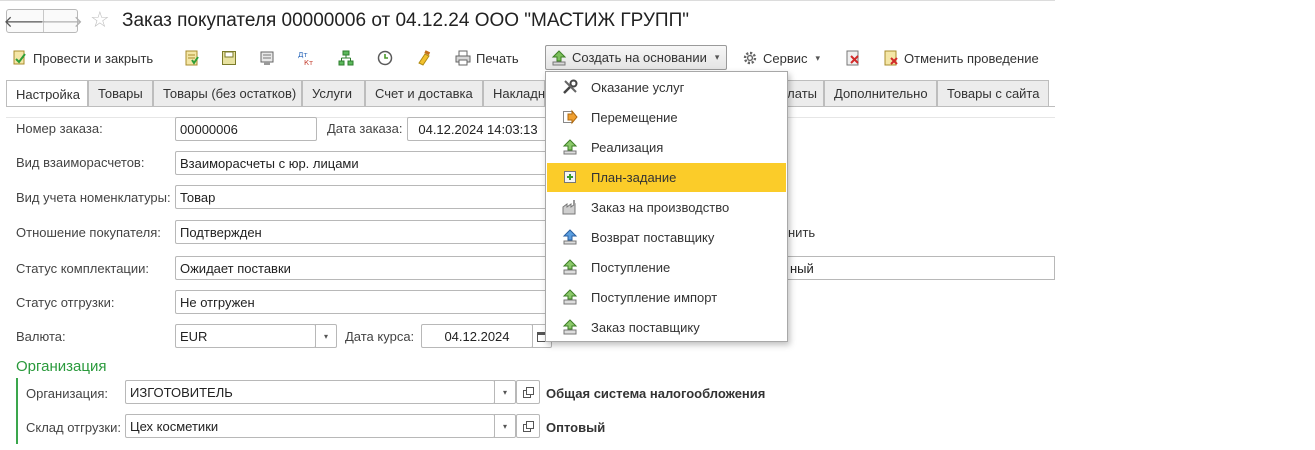  Describe the element at coordinates (93, 197) in the screenshot. I see `nomenclature-label: Вид учета номенклатуры:` at that location.